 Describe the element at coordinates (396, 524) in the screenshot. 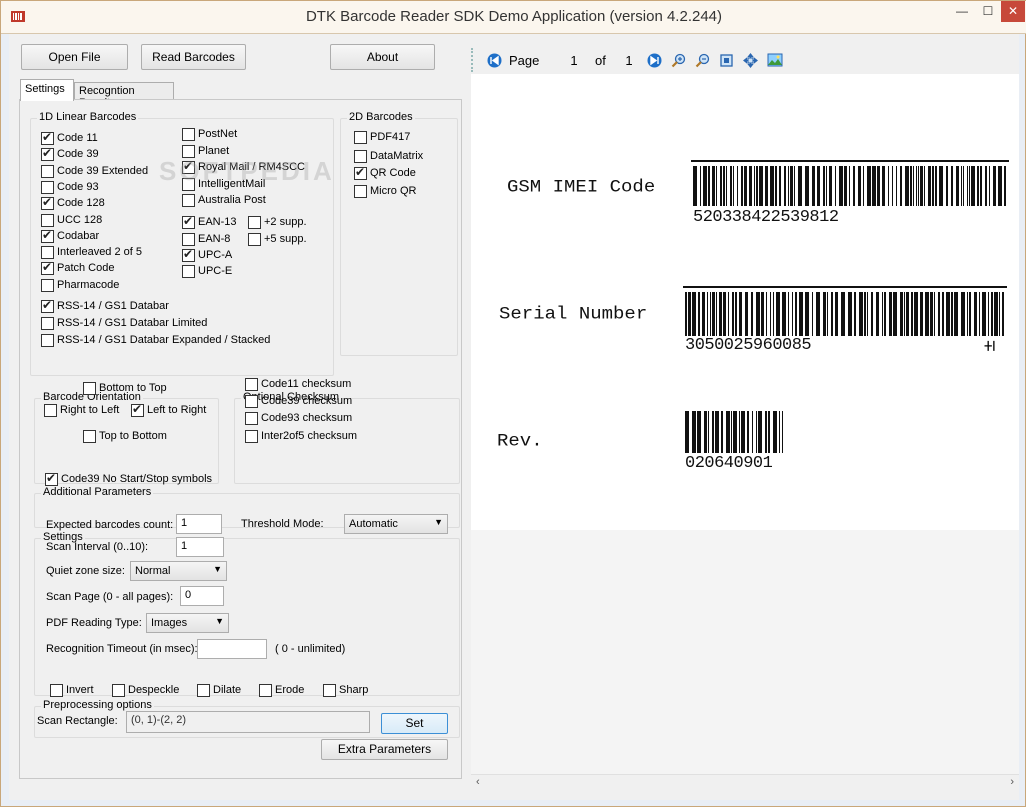

I see `threshold-select: Automatic ▼` at that location.